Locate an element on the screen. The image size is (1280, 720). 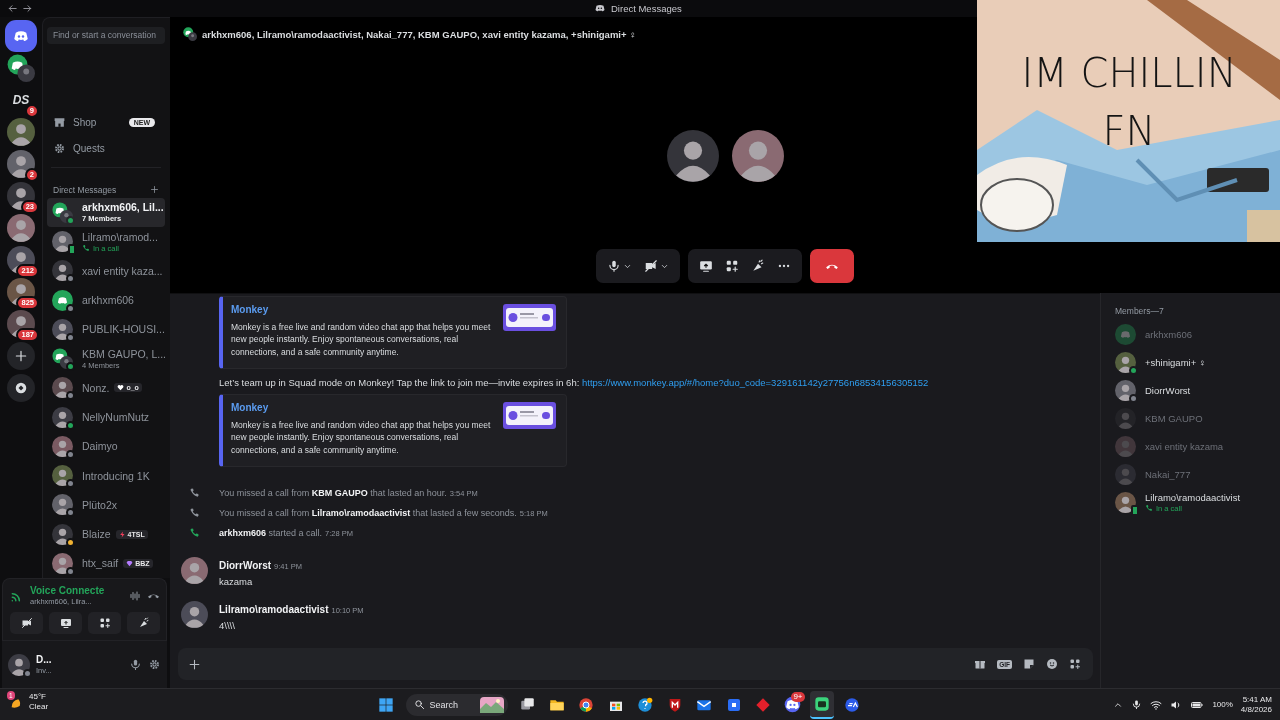
temperature: 45°F is located at coordinates (38, 697).